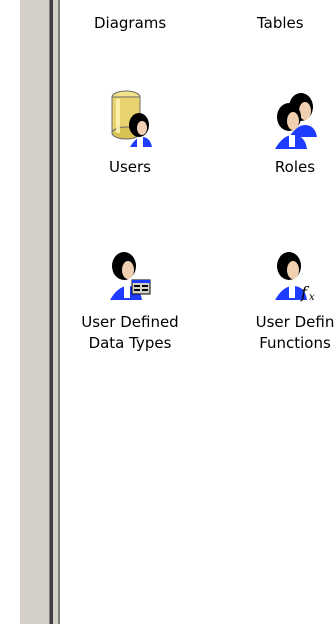  What do you see at coordinates (280, 23) in the screenshot?
I see `item-label-tables: Tables` at bounding box center [280, 23].